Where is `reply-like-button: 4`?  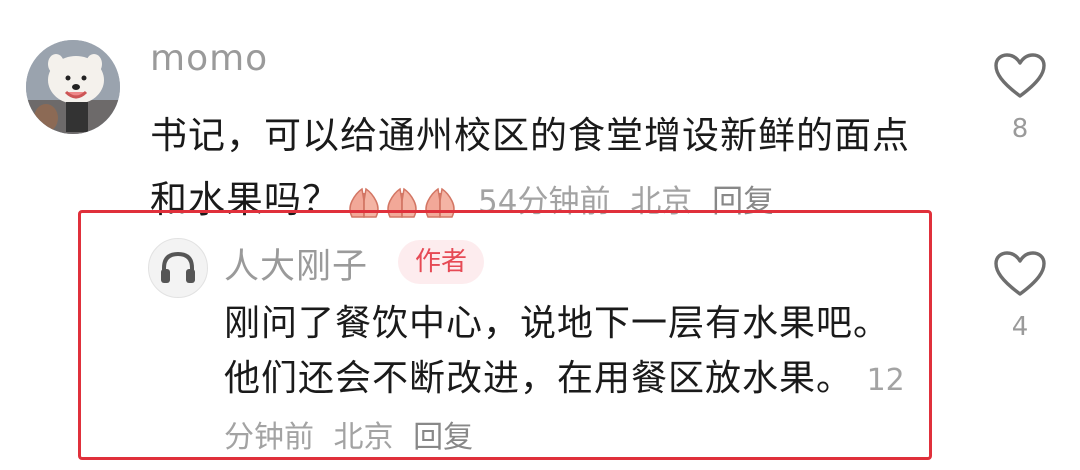 reply-like-button: 4 is located at coordinates (1020, 296).